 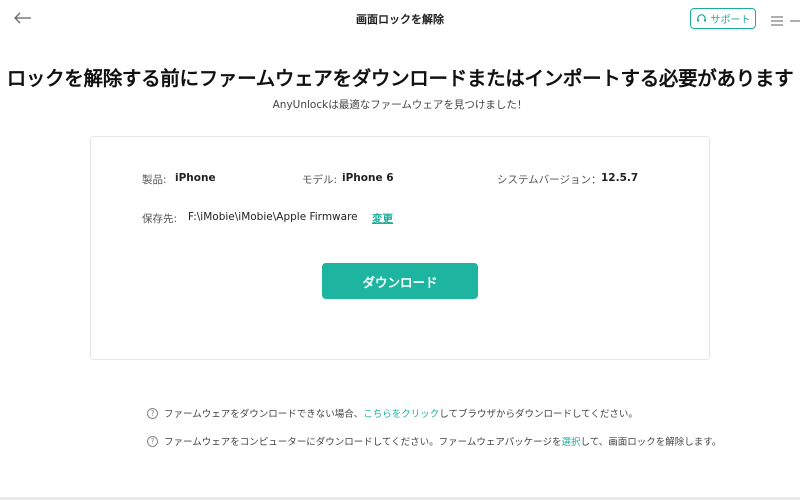 What do you see at coordinates (794, 18) in the screenshot?
I see `minimize-button` at bounding box center [794, 18].